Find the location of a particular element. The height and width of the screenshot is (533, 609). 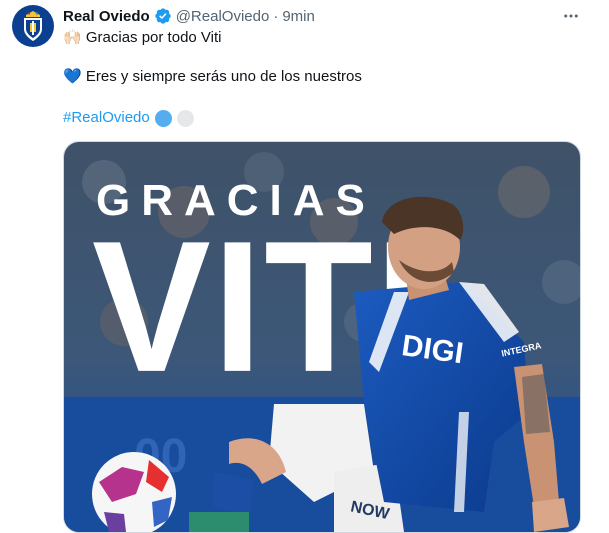

blue-circle-icon is located at coordinates (163, 118).